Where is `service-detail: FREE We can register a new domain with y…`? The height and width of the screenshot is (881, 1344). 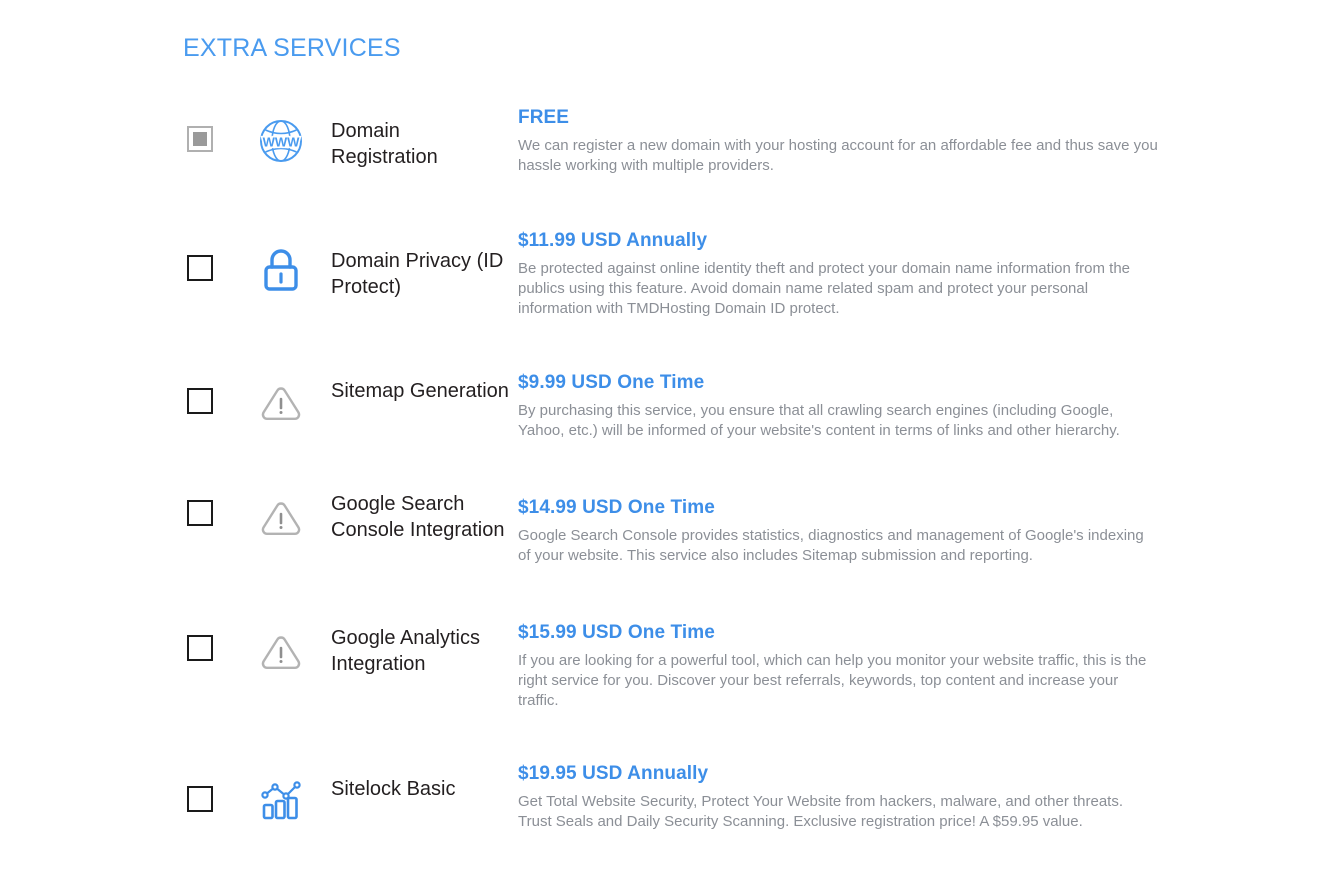
service-detail: FREE We can register a new domain with y… is located at coordinates (838, 141).